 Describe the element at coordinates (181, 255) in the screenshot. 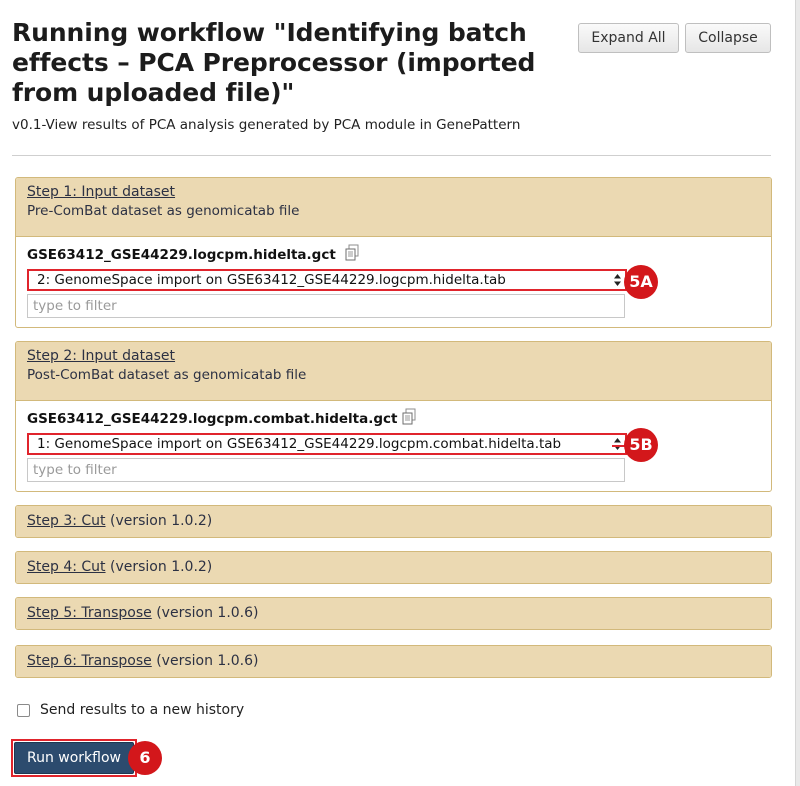

I see `step-1-input-label: GSE63412_GSE44229.logcpm.hidelta.gct` at that location.